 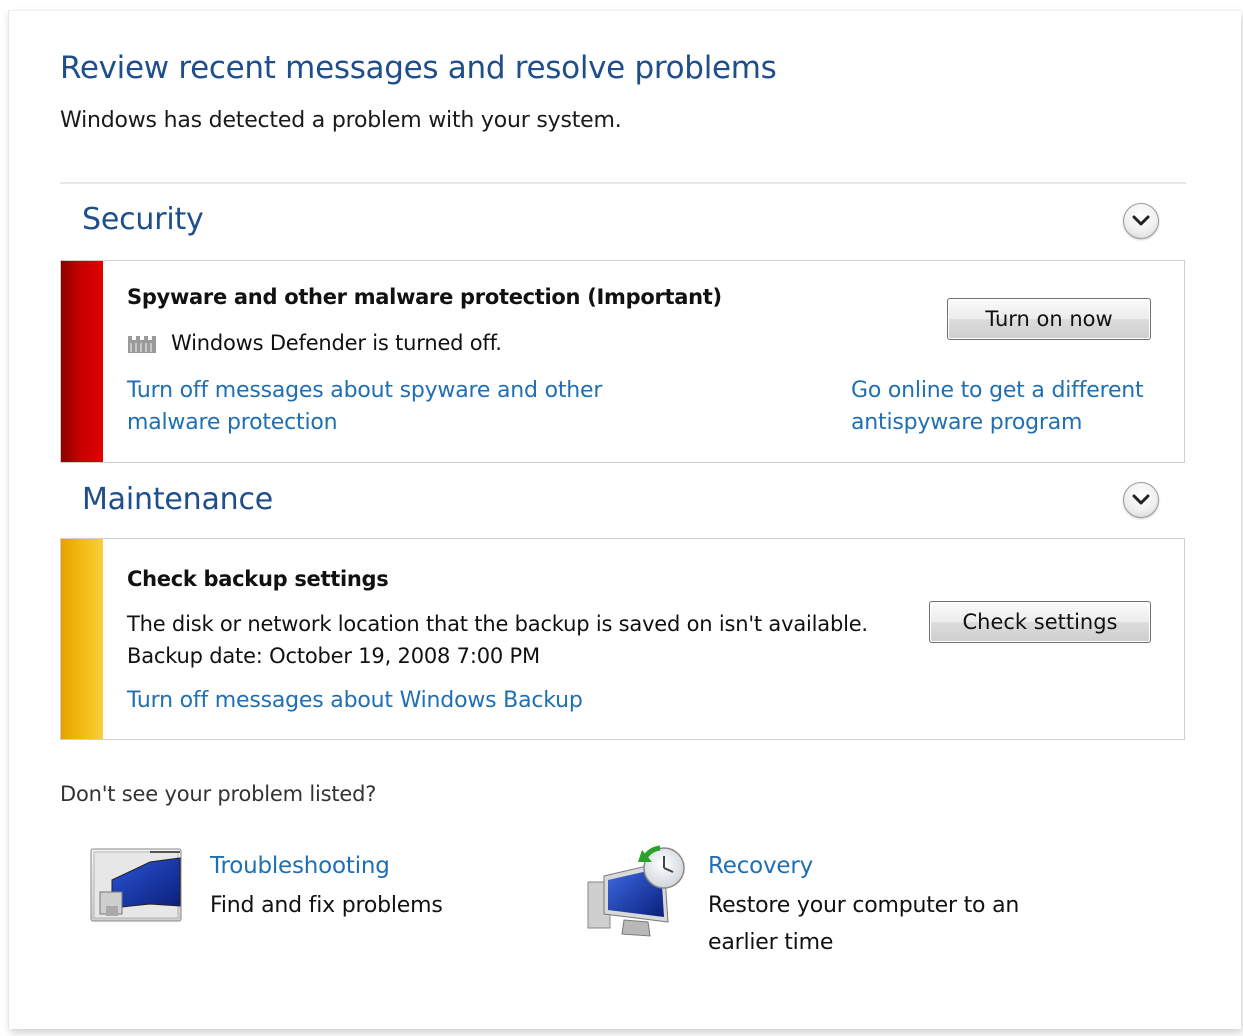 I want to click on troubleshooting-link: Troubleshooting, so click(x=300, y=866).